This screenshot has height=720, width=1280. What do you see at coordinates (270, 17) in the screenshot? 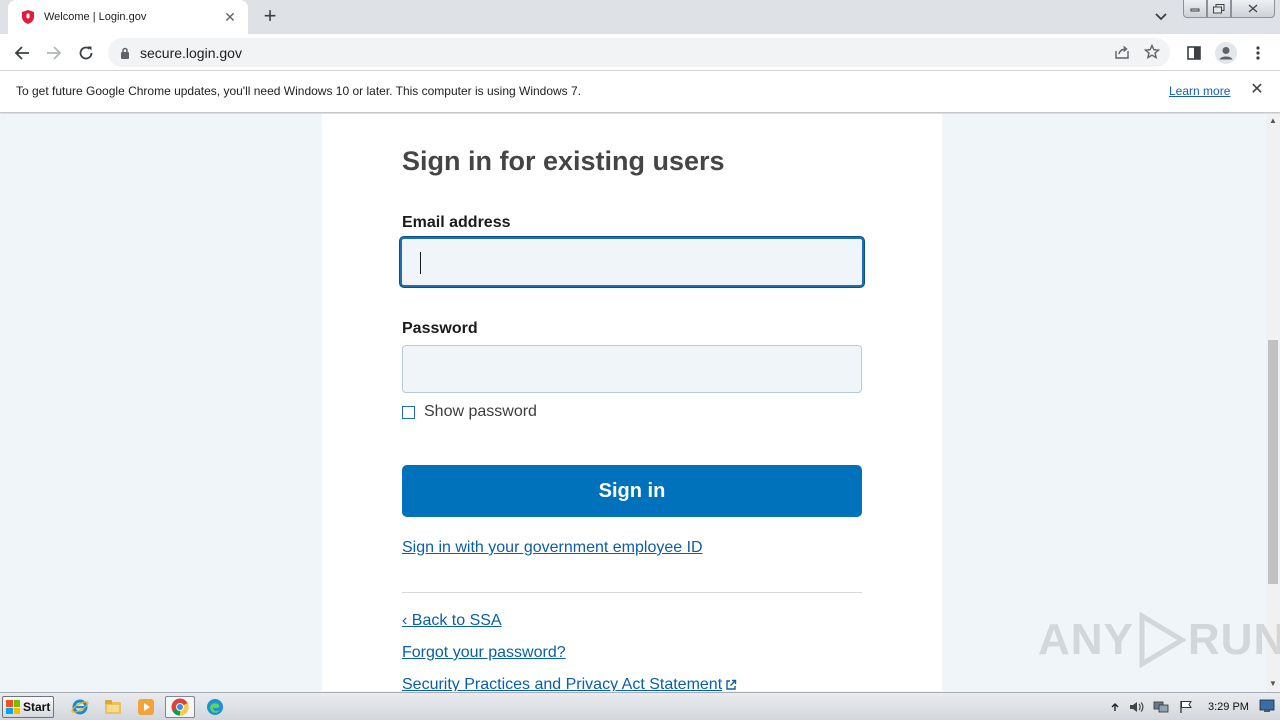
I see `new-tab-button: +` at bounding box center [270, 17].